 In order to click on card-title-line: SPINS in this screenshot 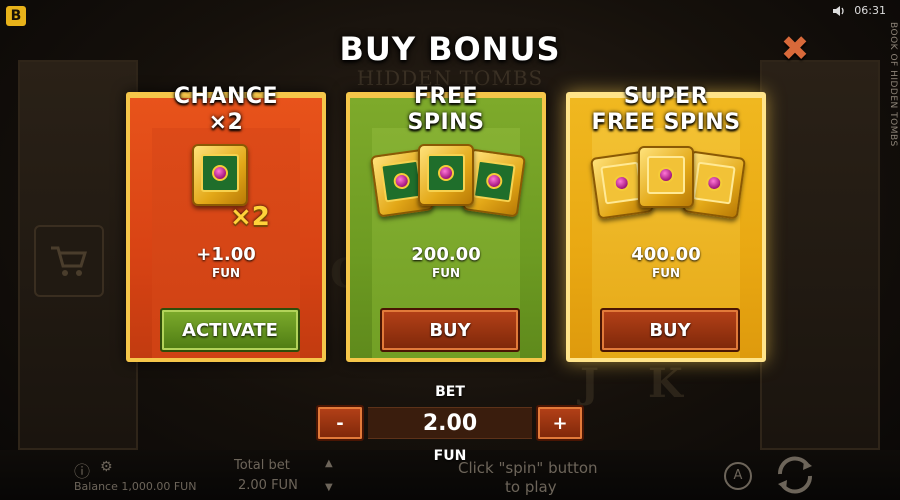, I will do `click(446, 122)`.